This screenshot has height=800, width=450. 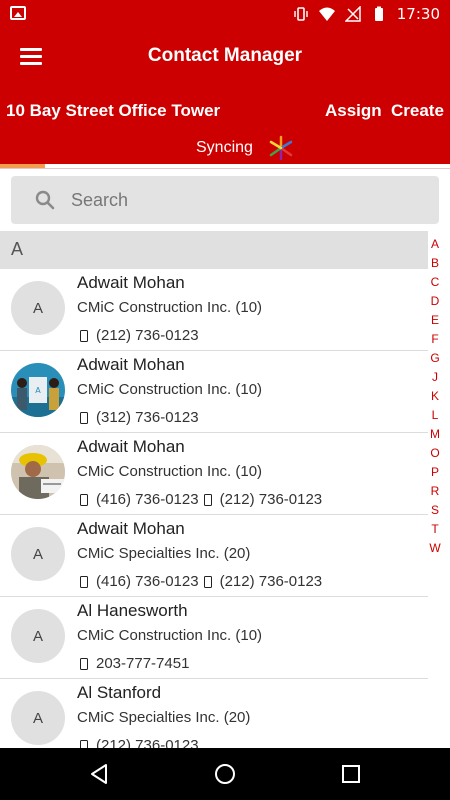 I want to click on project-name: 10 Bay Street Office Tower, so click(x=113, y=110).